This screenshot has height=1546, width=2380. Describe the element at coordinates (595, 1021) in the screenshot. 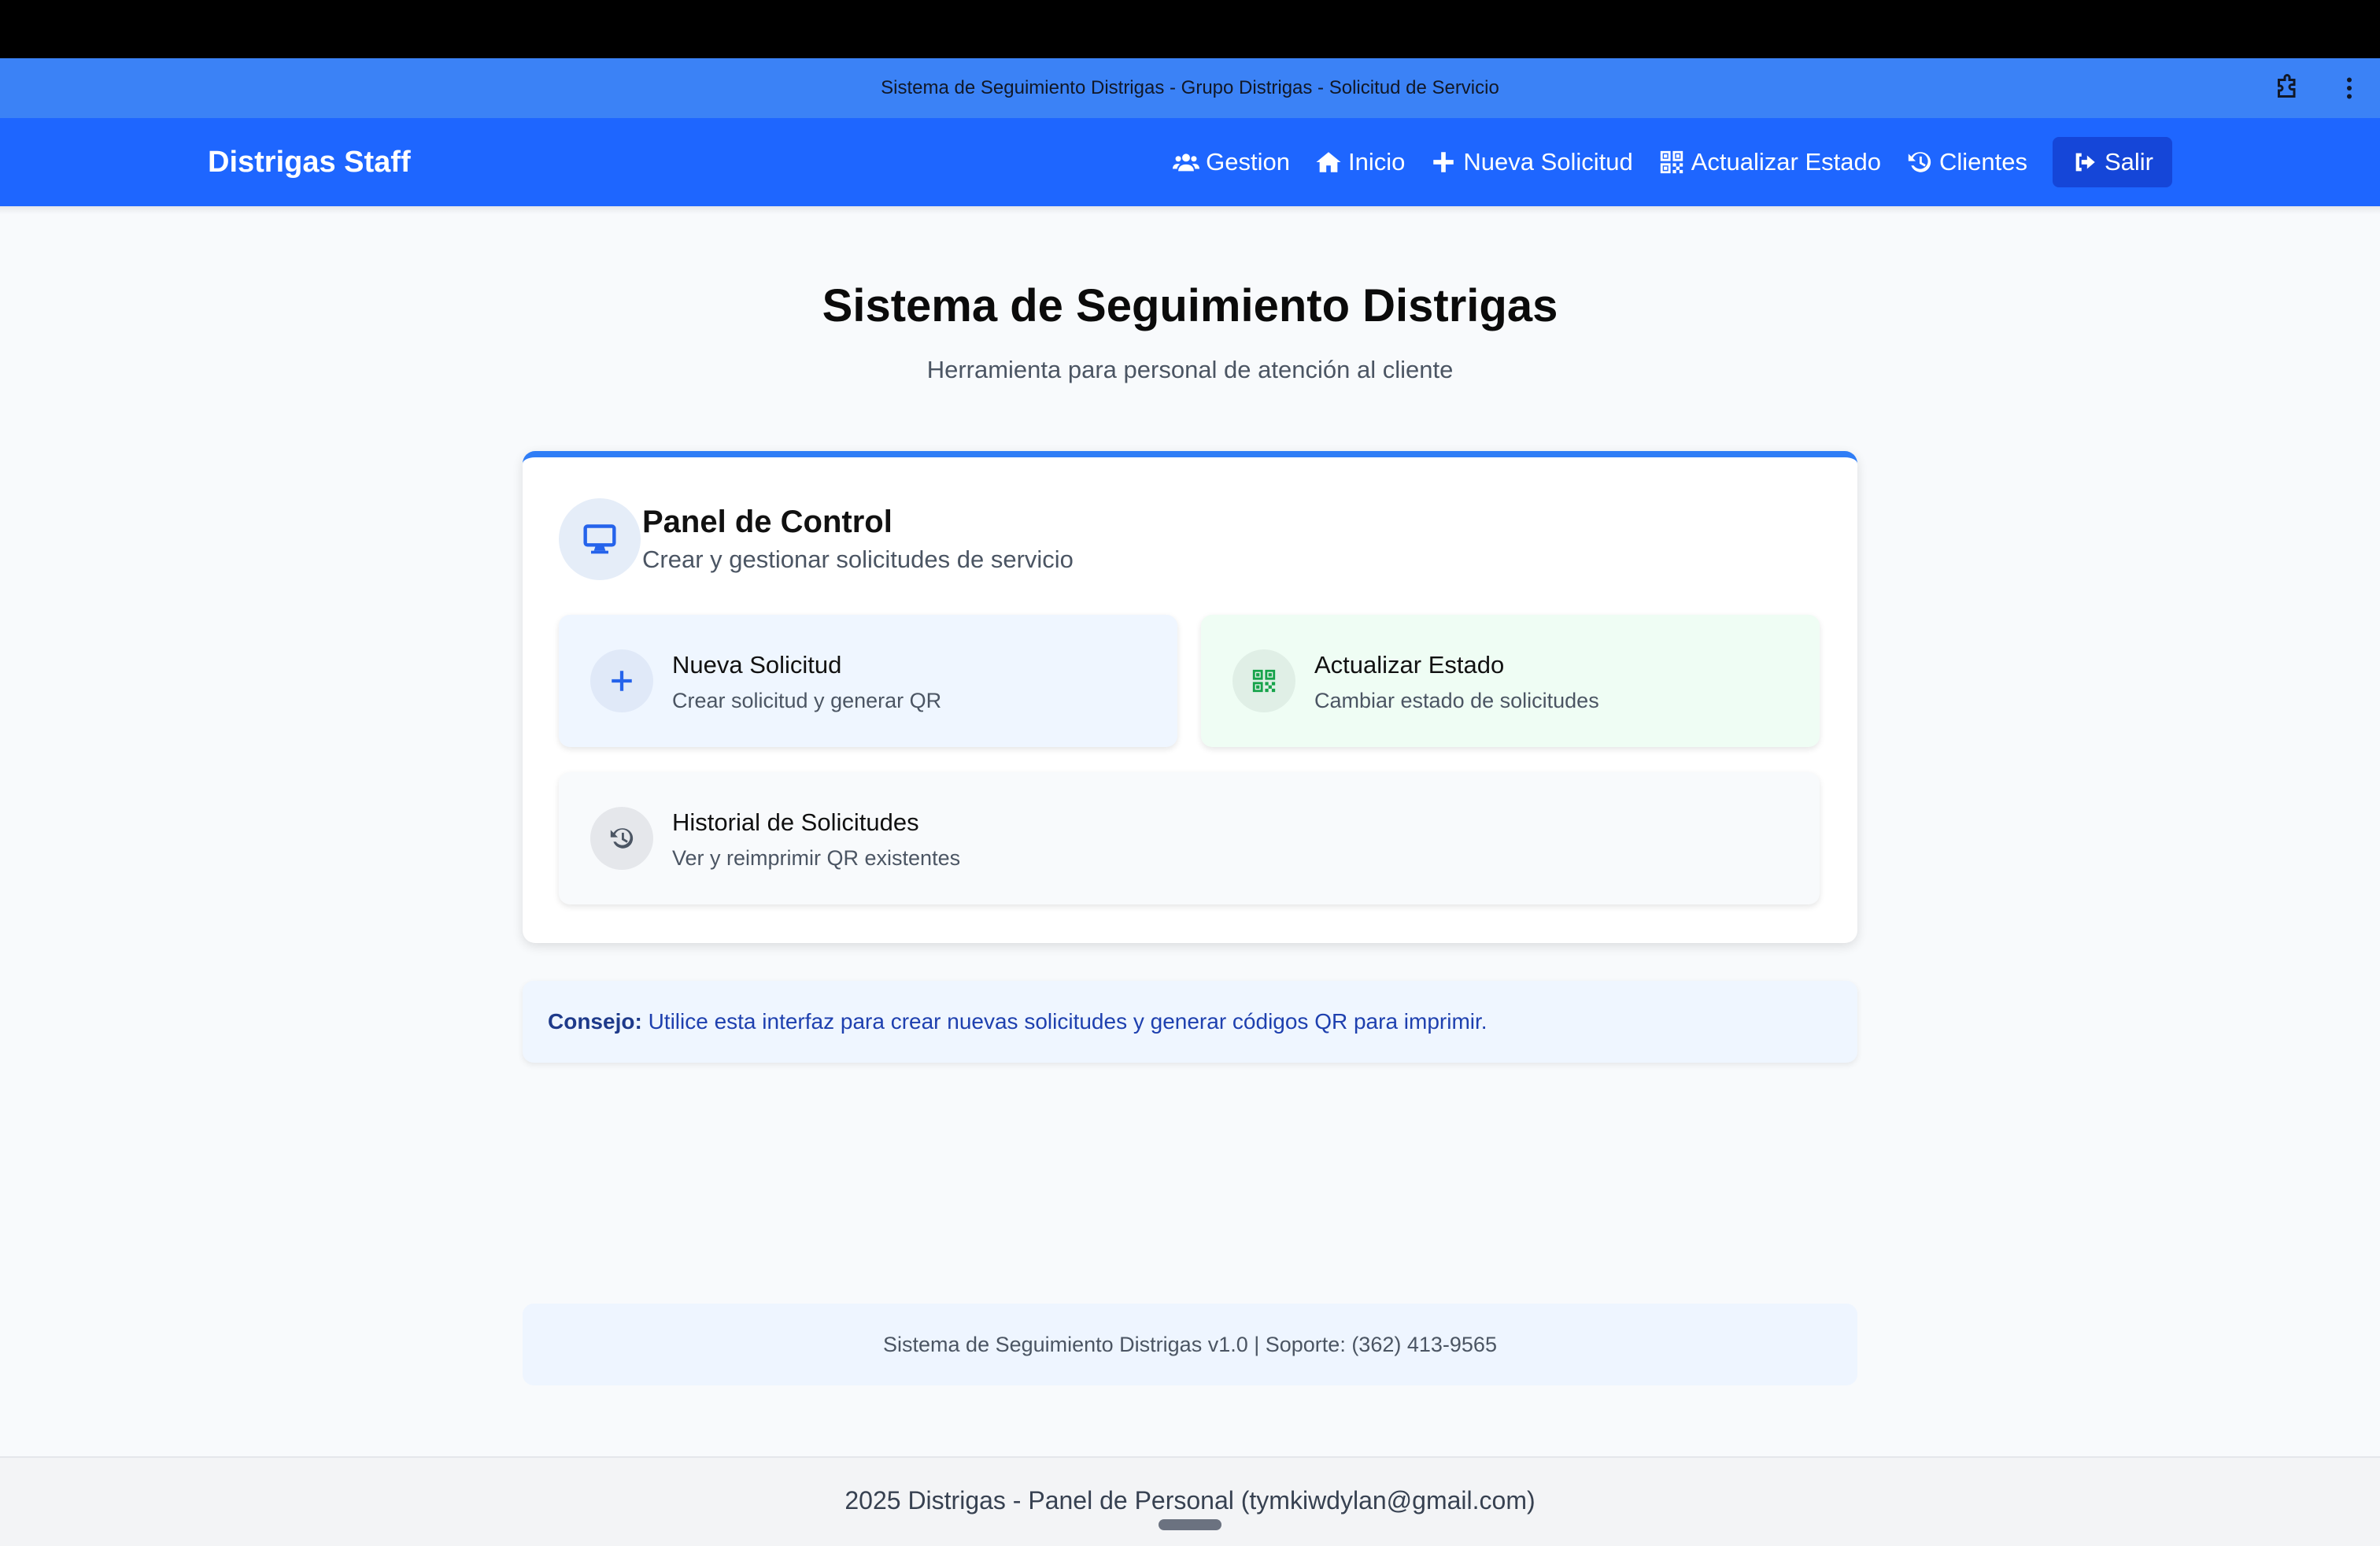

I see `tip-label: Consejo:` at that location.